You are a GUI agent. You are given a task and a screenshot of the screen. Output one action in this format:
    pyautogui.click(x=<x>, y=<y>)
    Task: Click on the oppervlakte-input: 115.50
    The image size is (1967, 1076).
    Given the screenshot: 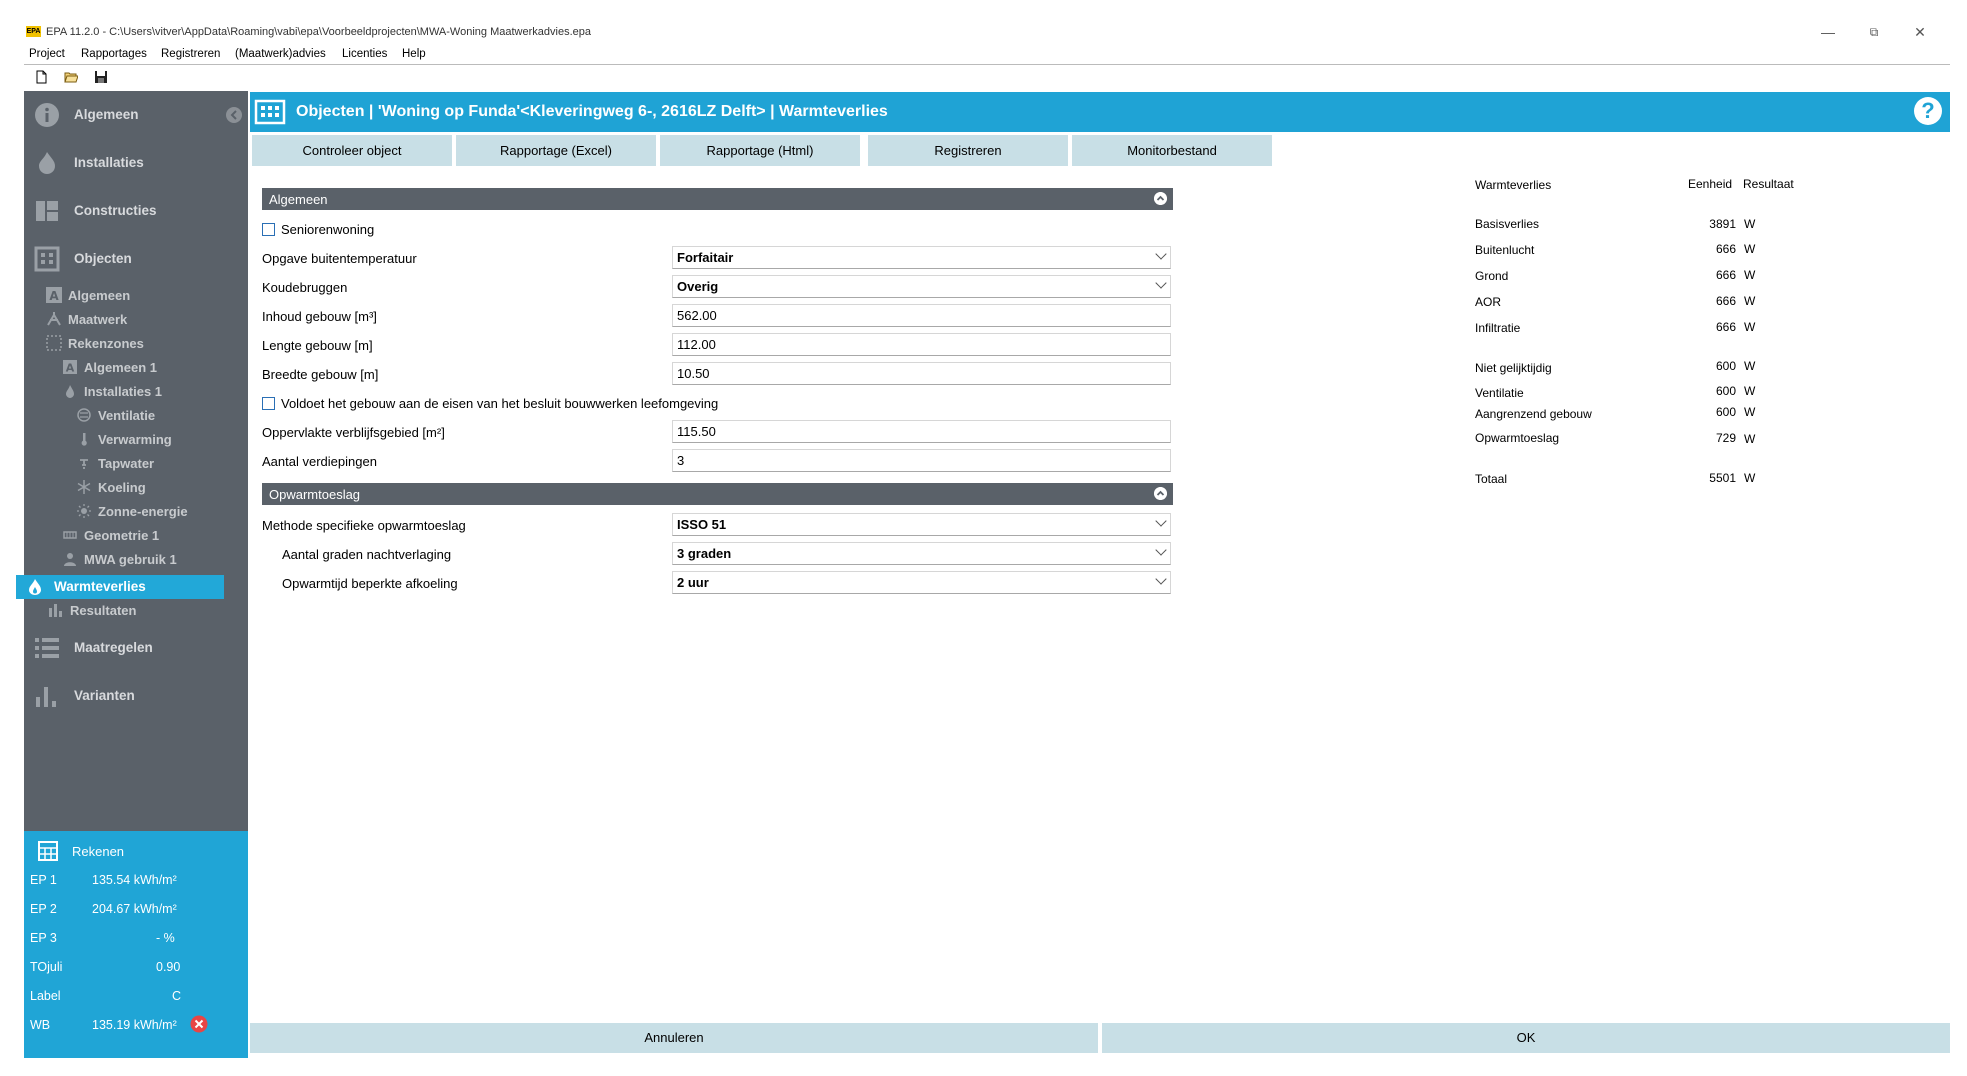 What is the action you would take?
    pyautogui.click(x=921, y=431)
    